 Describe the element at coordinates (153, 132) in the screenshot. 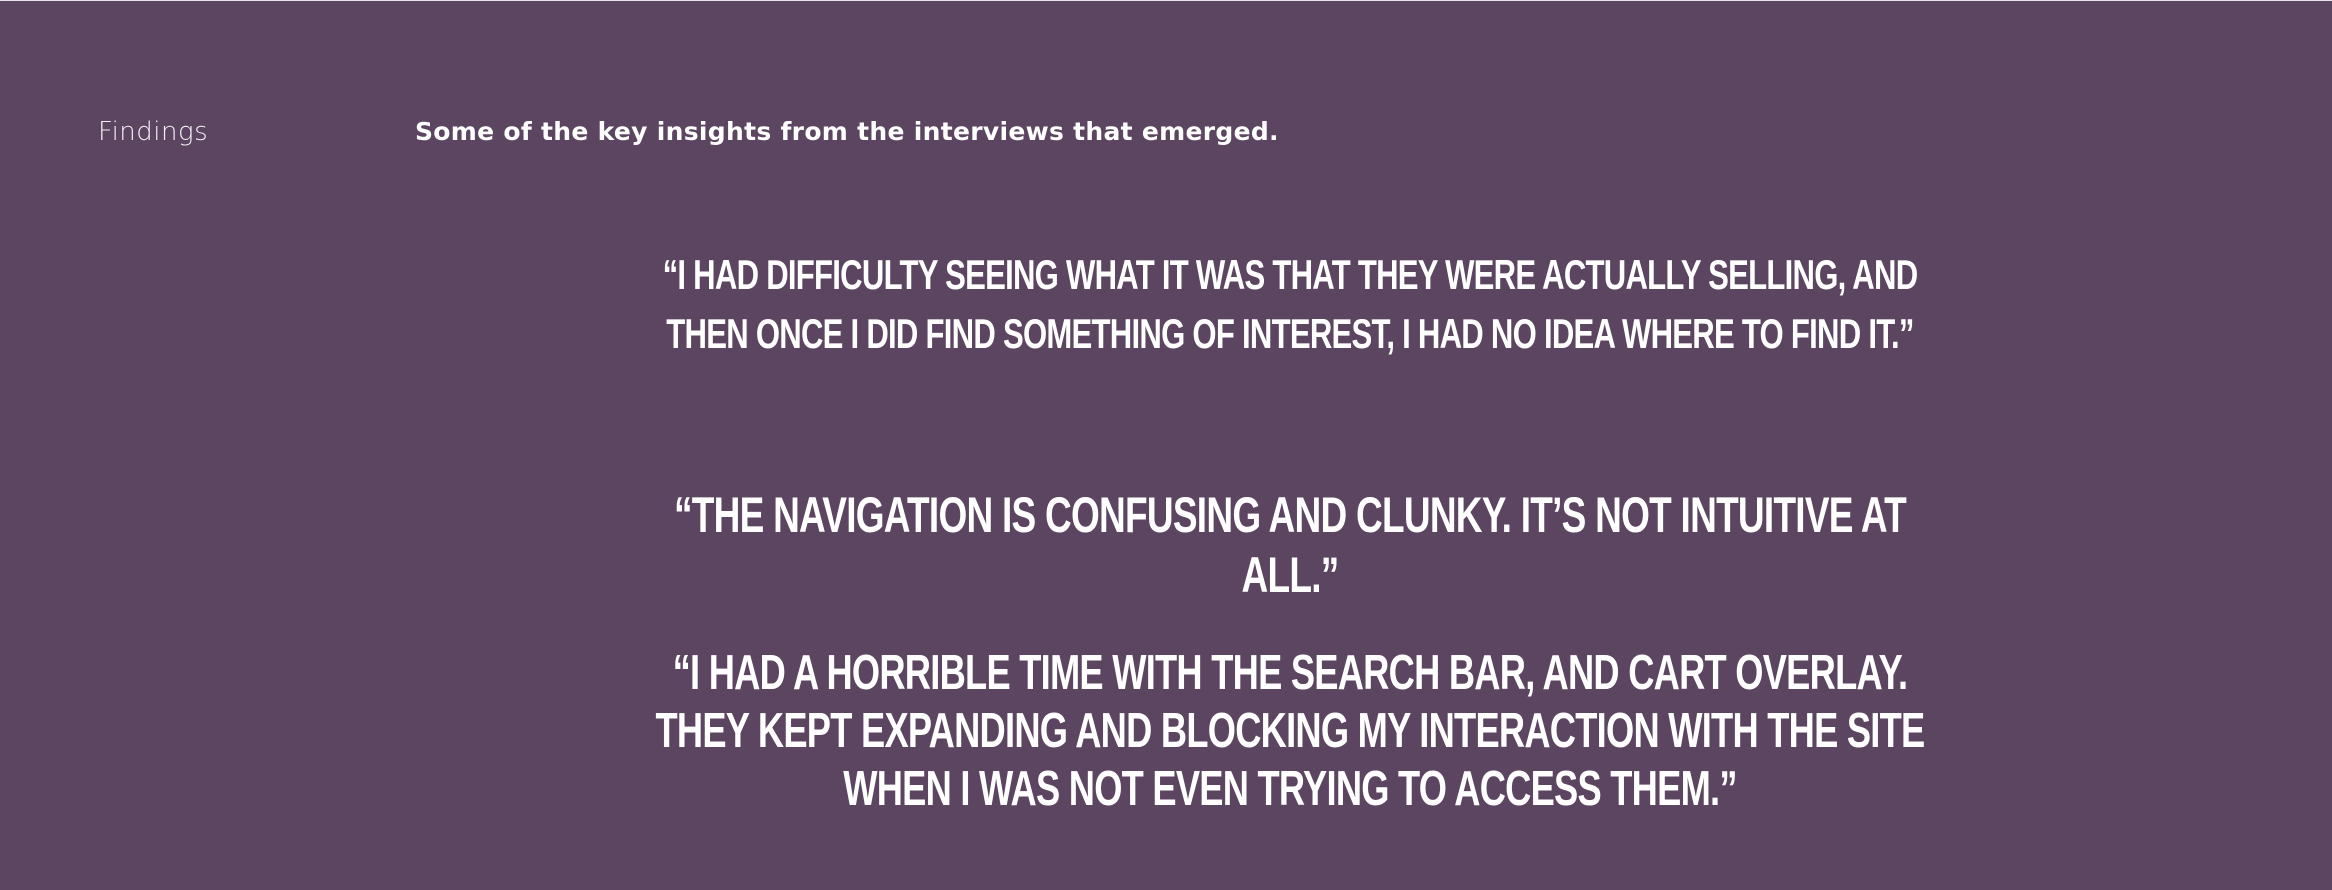

I see `section-label: Findings` at that location.